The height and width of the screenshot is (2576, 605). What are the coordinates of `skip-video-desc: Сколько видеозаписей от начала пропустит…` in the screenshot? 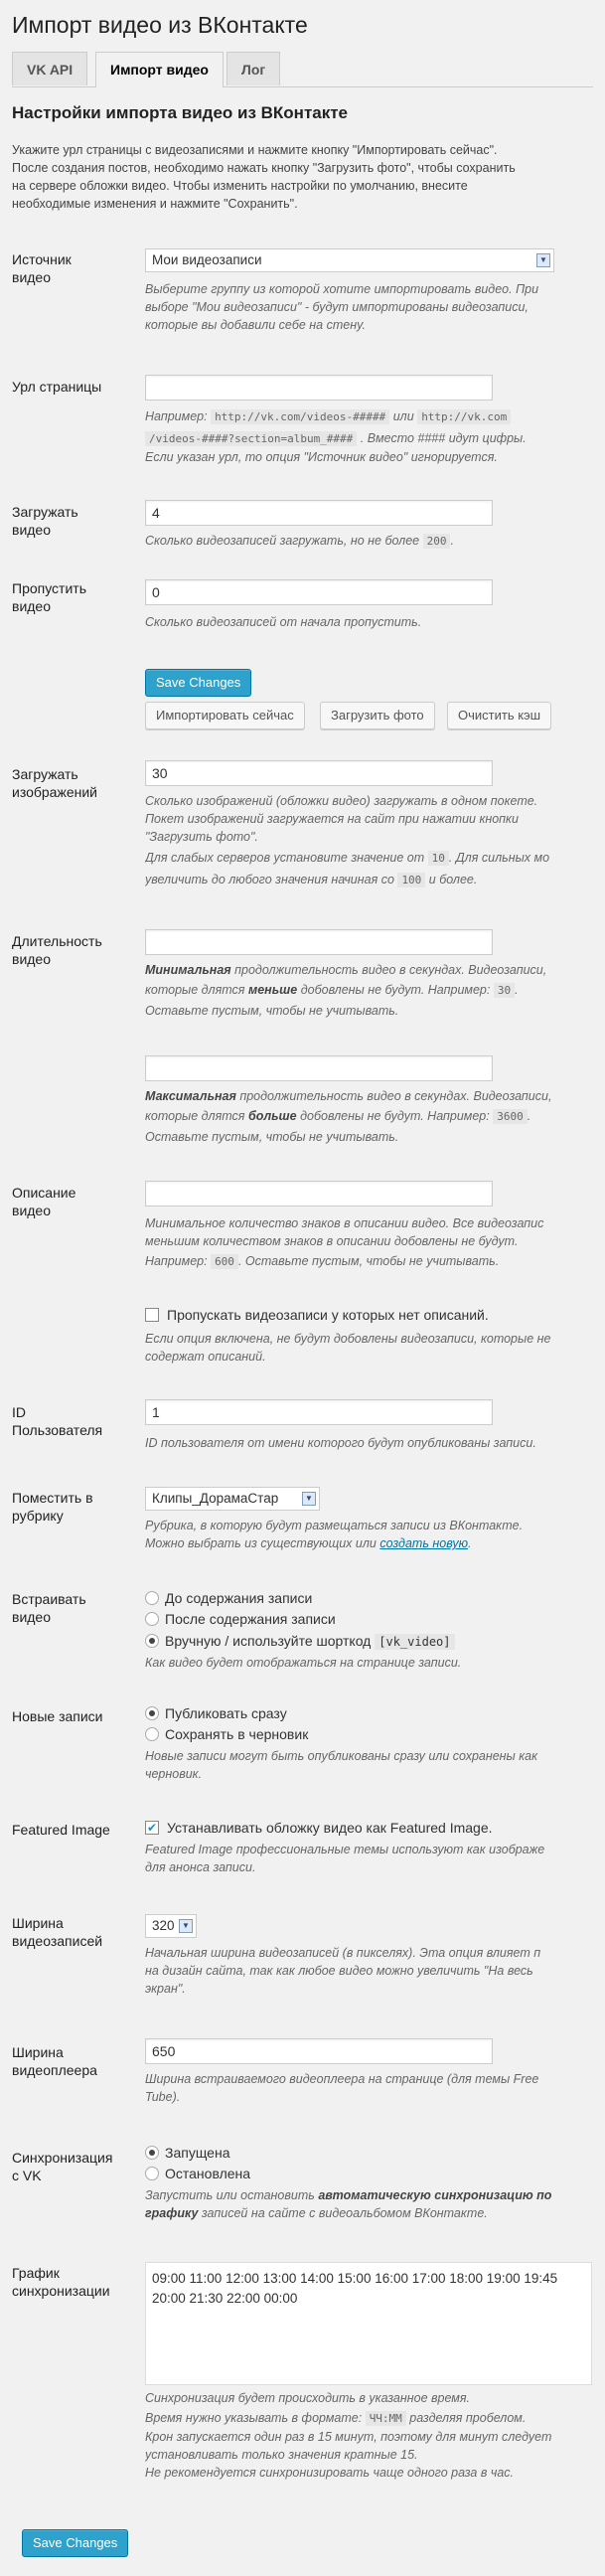 It's located at (283, 622).